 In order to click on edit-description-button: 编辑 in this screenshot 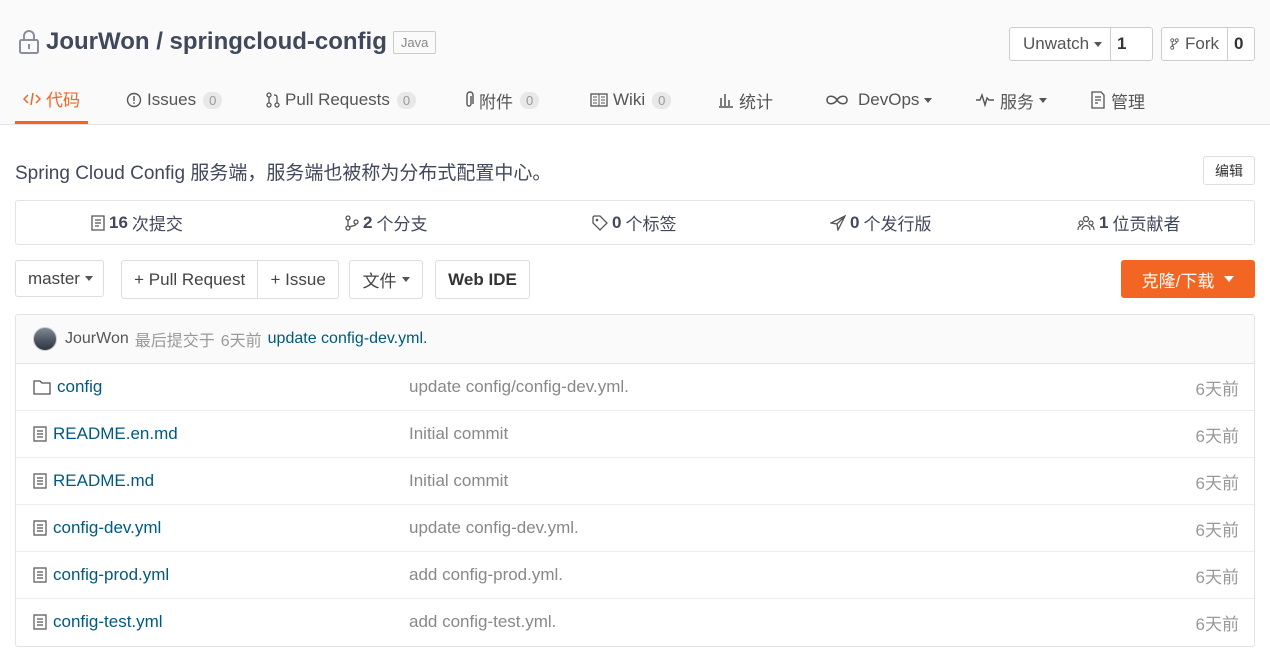, I will do `click(1229, 170)`.